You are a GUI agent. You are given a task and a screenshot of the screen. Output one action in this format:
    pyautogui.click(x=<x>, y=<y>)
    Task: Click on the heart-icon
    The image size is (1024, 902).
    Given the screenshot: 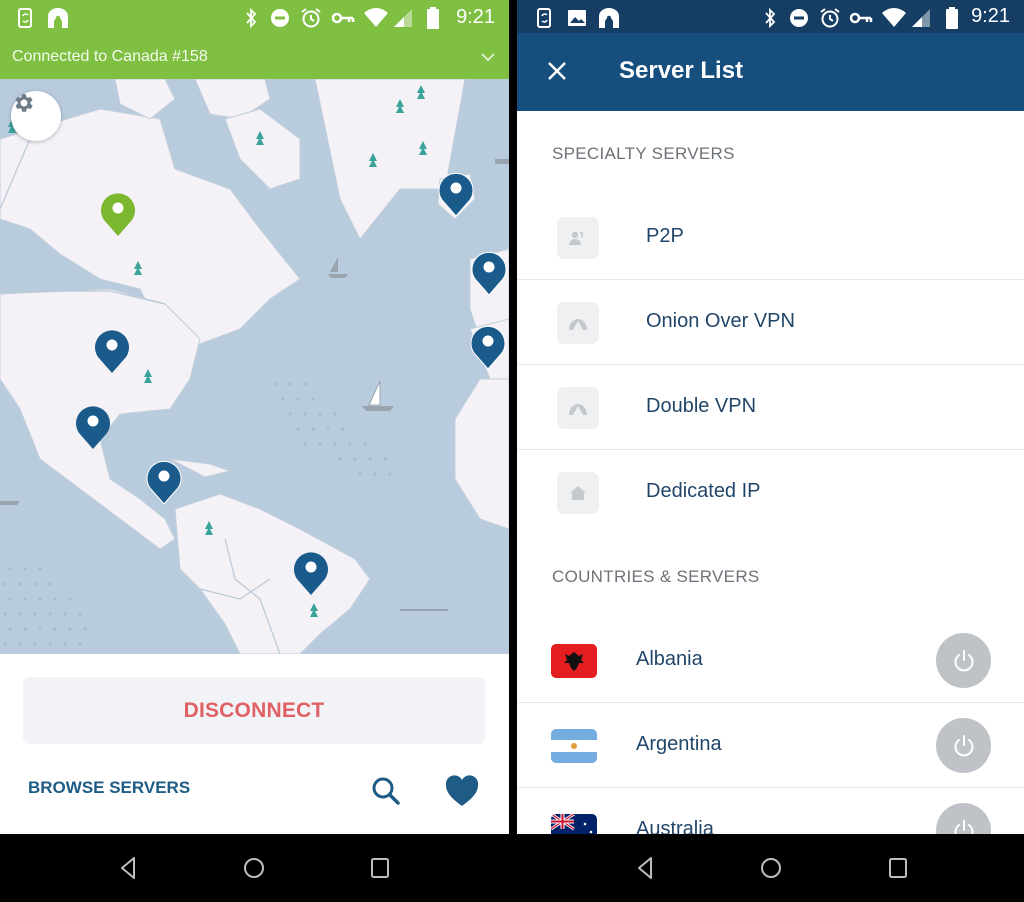 What is the action you would take?
    pyautogui.click(x=462, y=791)
    